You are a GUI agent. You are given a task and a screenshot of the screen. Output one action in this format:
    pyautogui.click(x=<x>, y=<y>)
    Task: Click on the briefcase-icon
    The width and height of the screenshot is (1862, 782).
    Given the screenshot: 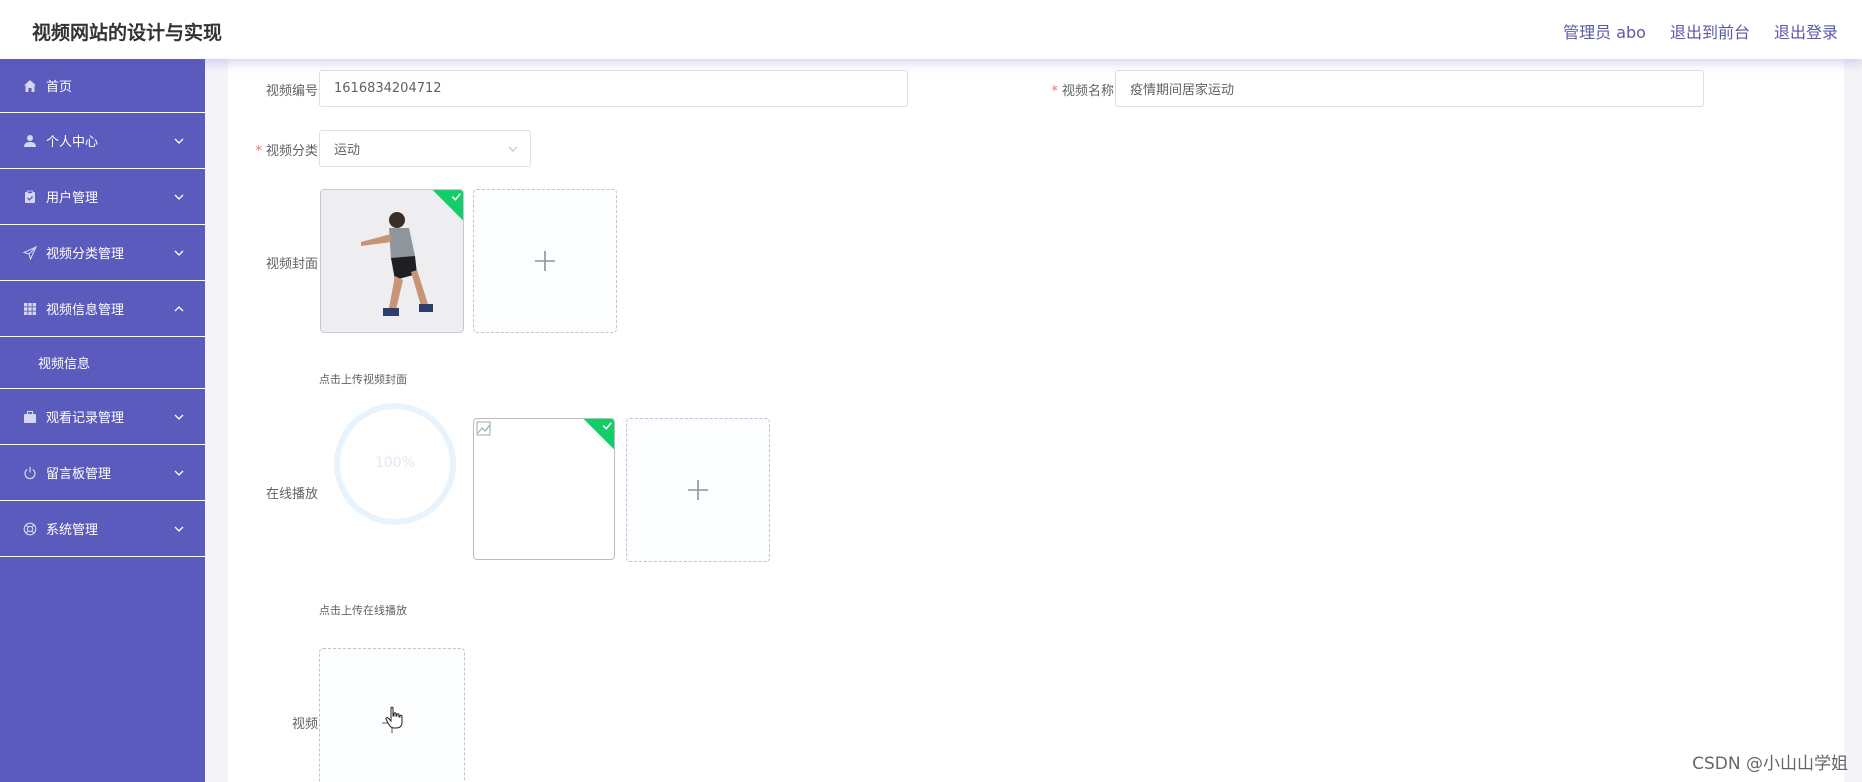 What is the action you would take?
    pyautogui.click(x=30, y=417)
    